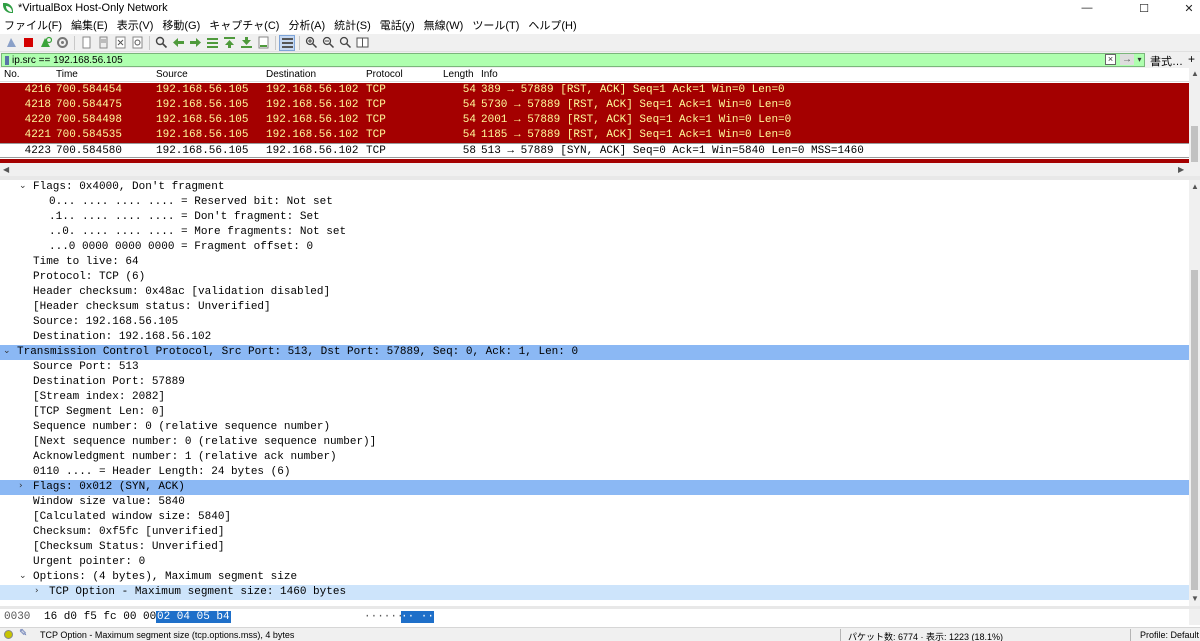 The width and height of the screenshot is (1200, 641). What do you see at coordinates (594, 487) in the screenshot?
I see `detail-row: › Flags: 0x012 (SYN, ACK)` at bounding box center [594, 487].